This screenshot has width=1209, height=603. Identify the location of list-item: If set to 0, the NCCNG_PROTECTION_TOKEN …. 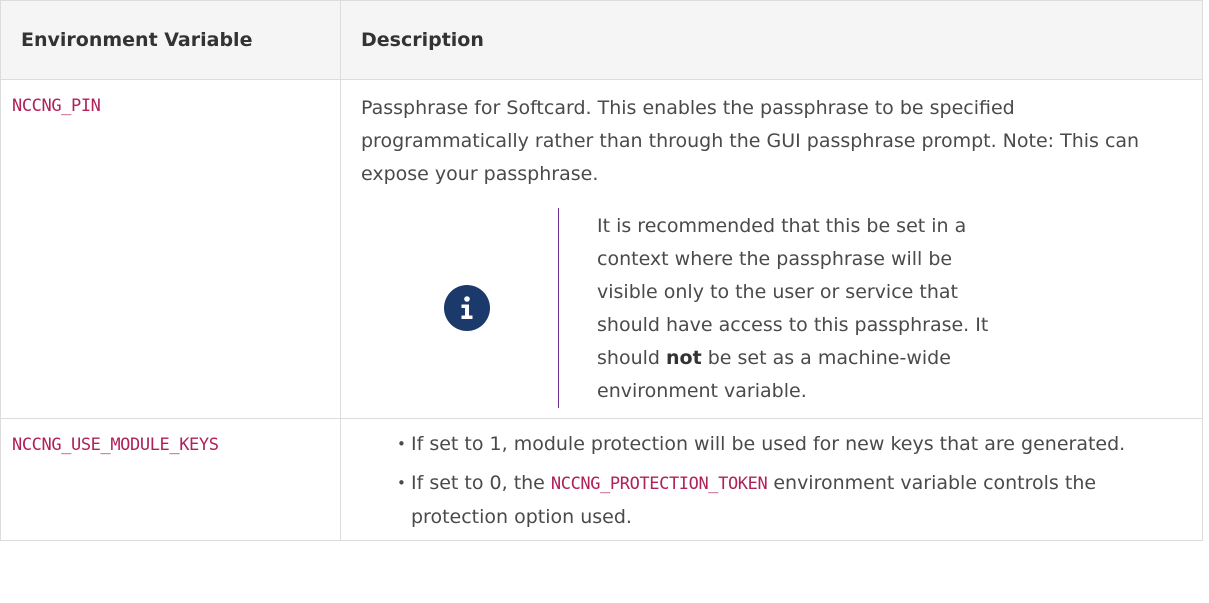
(789, 500).